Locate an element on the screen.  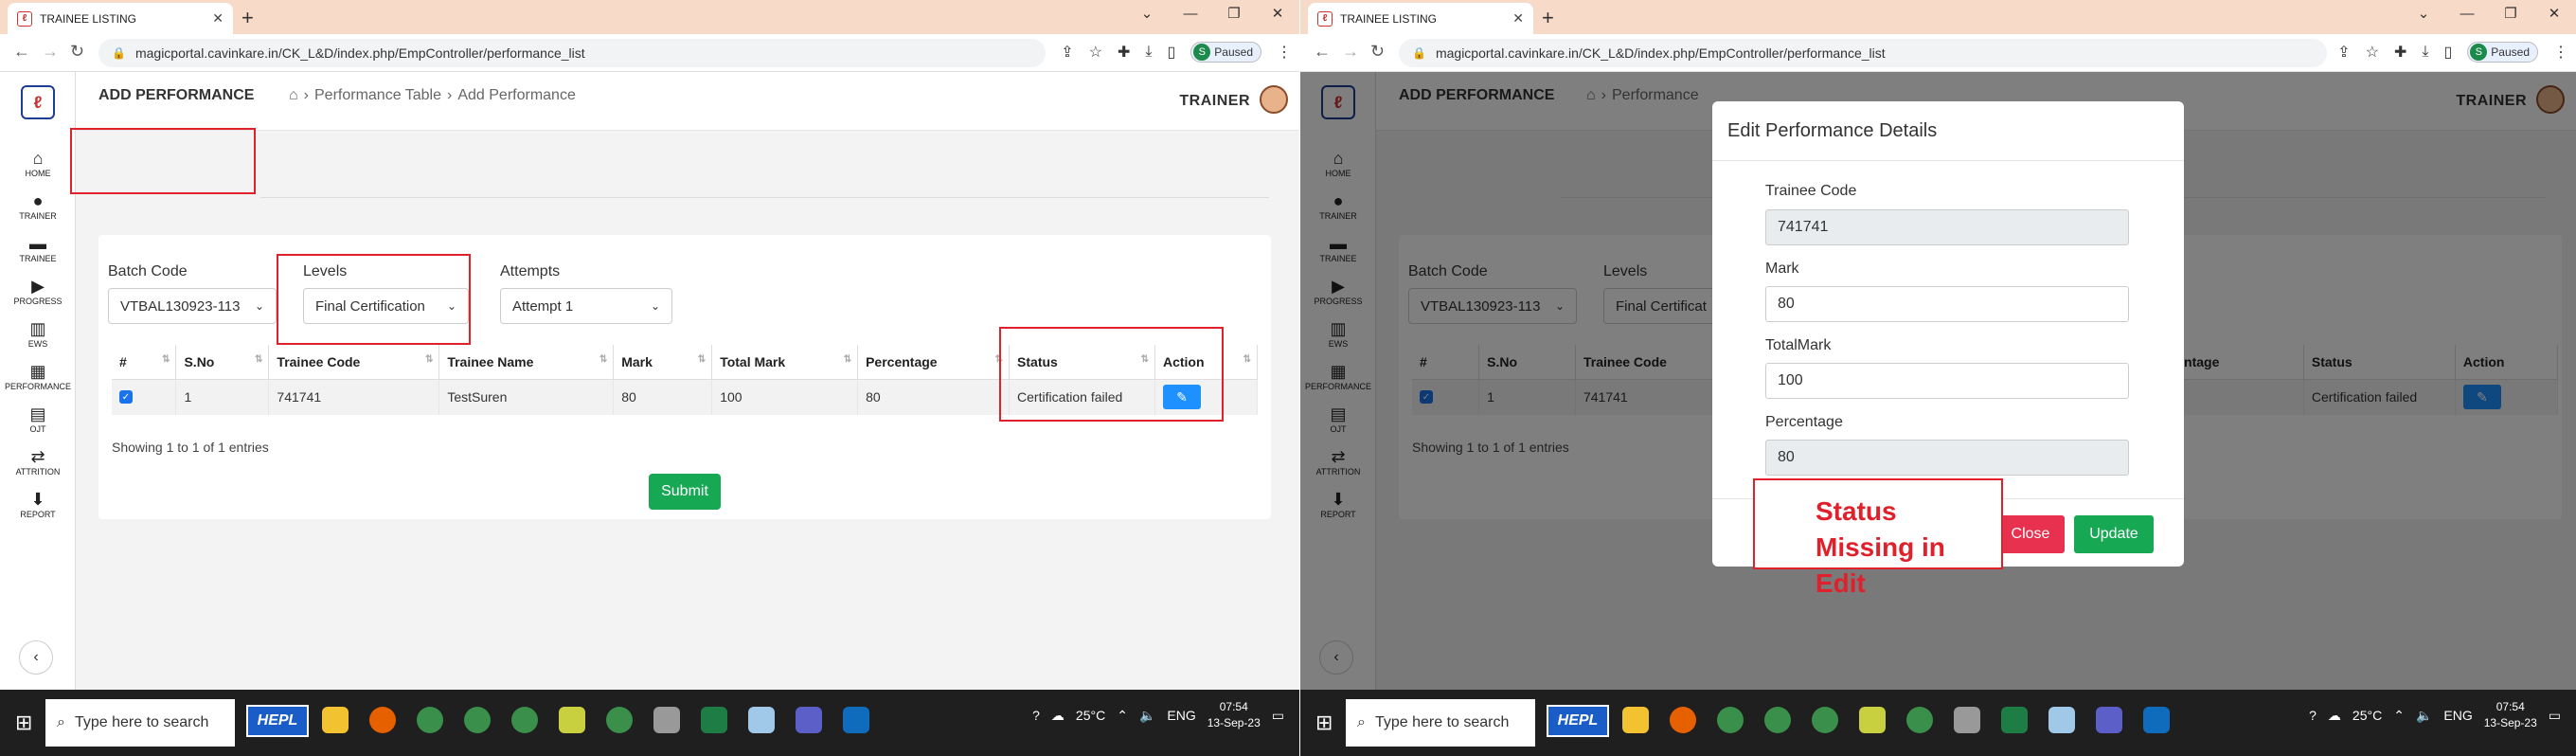
sidebar-item-trainee: ▬TRAINEE is located at coordinates (38, 248).